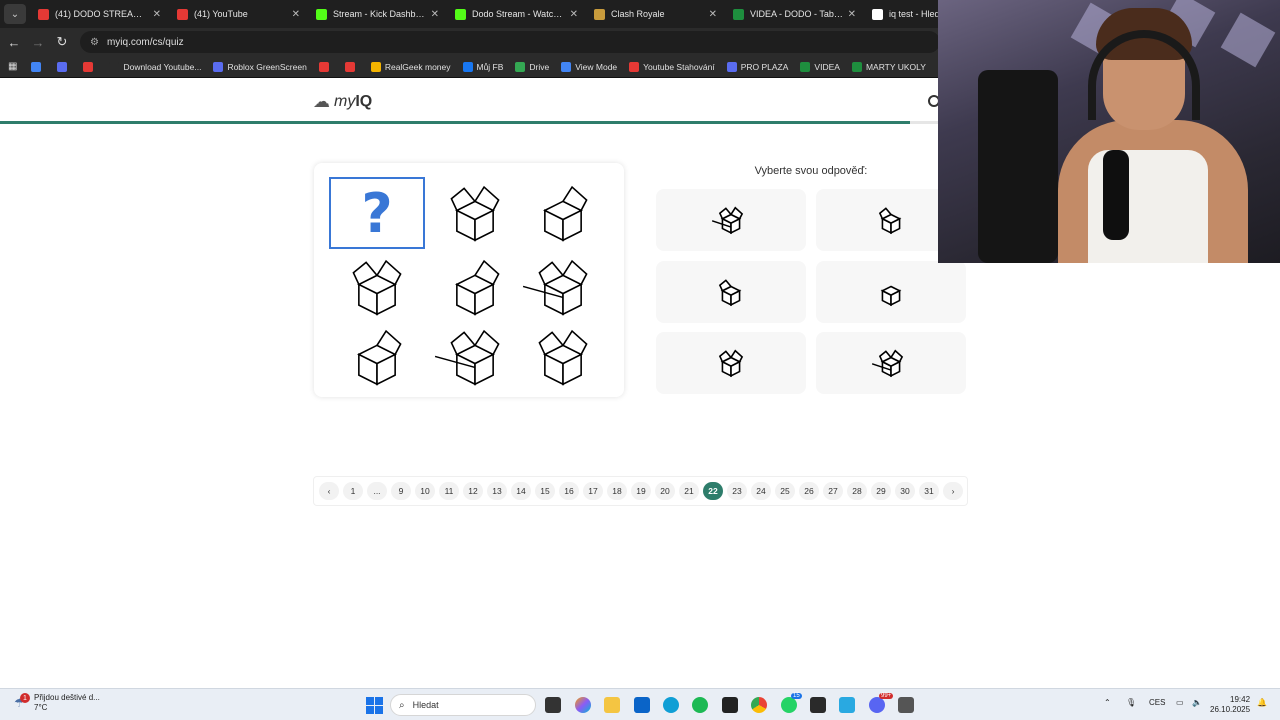  What do you see at coordinates (612, 705) in the screenshot?
I see `file-explorer-icon` at bounding box center [612, 705].